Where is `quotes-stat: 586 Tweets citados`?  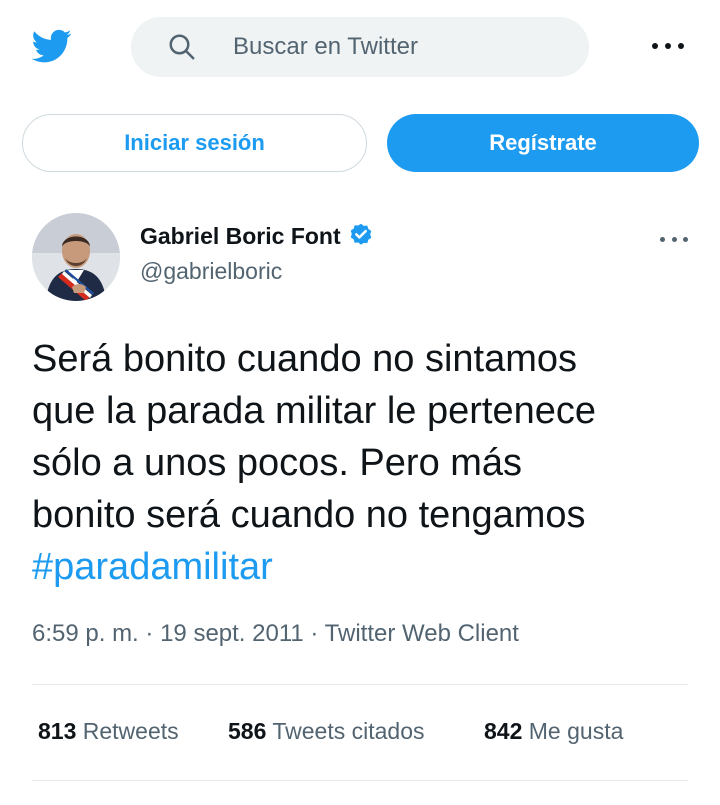 quotes-stat: 586 Tweets citados is located at coordinates (326, 731).